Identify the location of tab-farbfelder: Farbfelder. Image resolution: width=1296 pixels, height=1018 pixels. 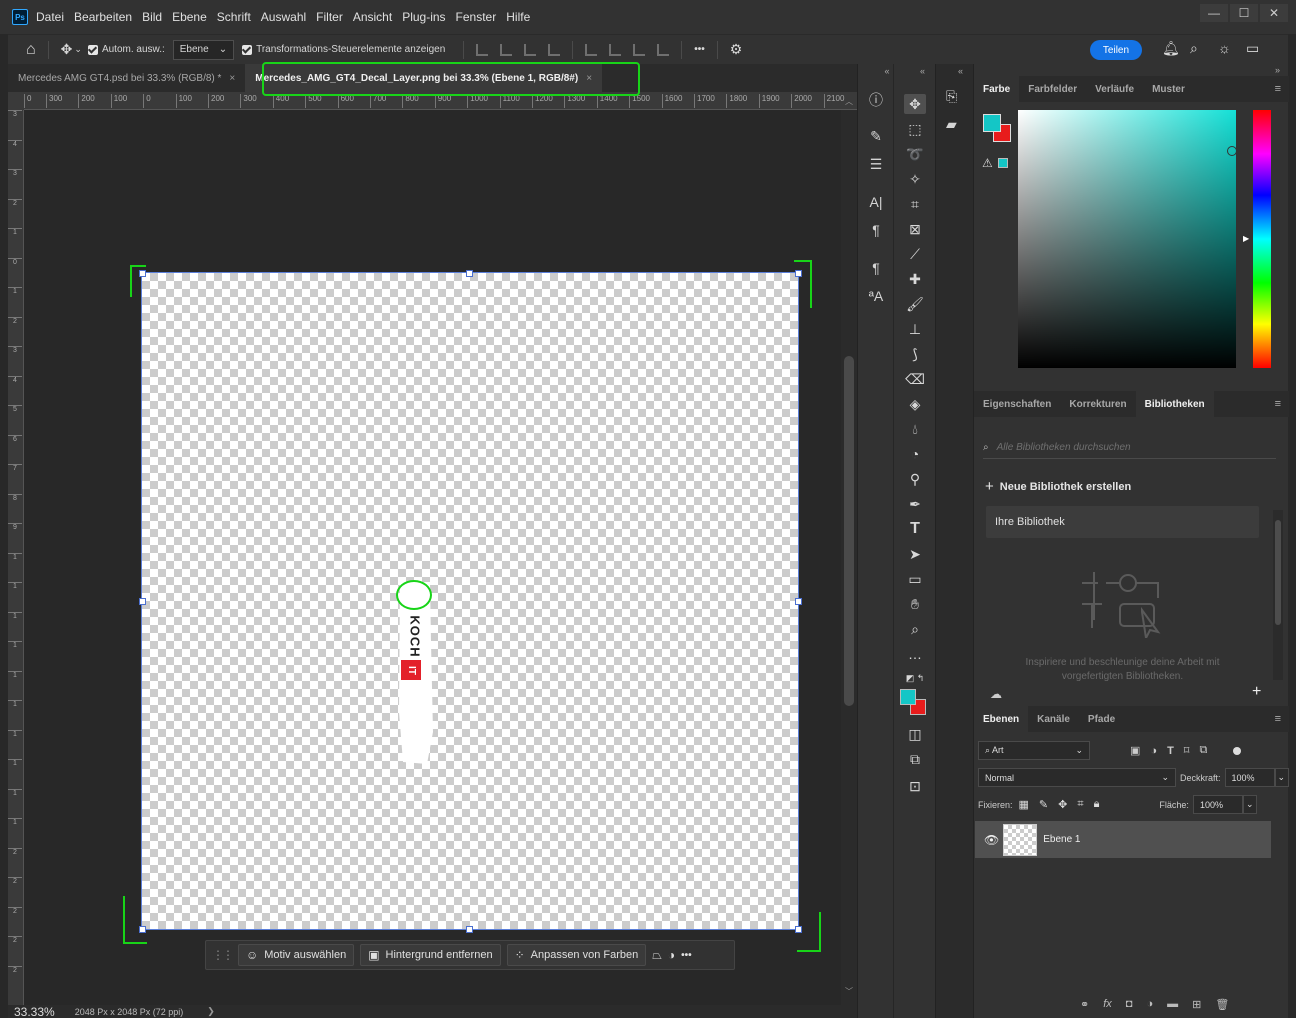
(1052, 89).